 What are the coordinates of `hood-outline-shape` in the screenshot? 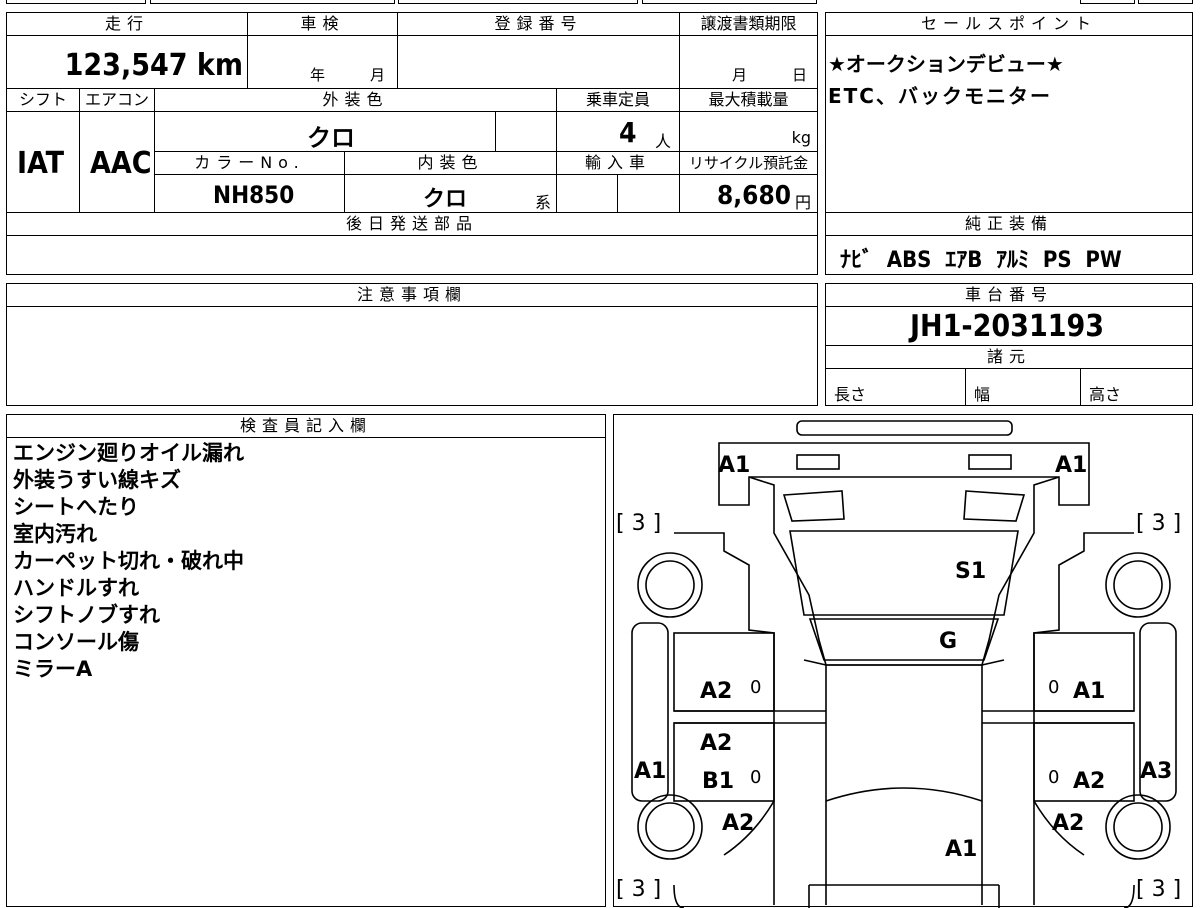 It's located at (904, 571).